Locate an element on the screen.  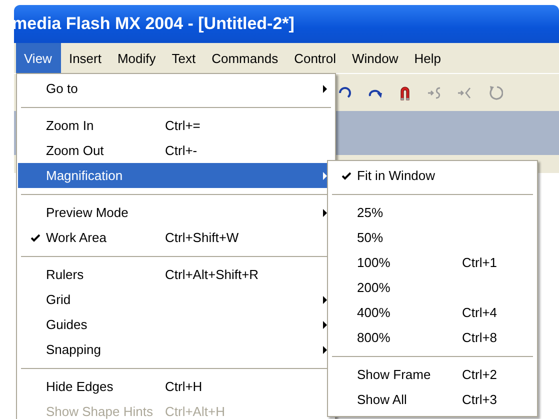
shortcut-label: Ctrl+- is located at coordinates (181, 150).